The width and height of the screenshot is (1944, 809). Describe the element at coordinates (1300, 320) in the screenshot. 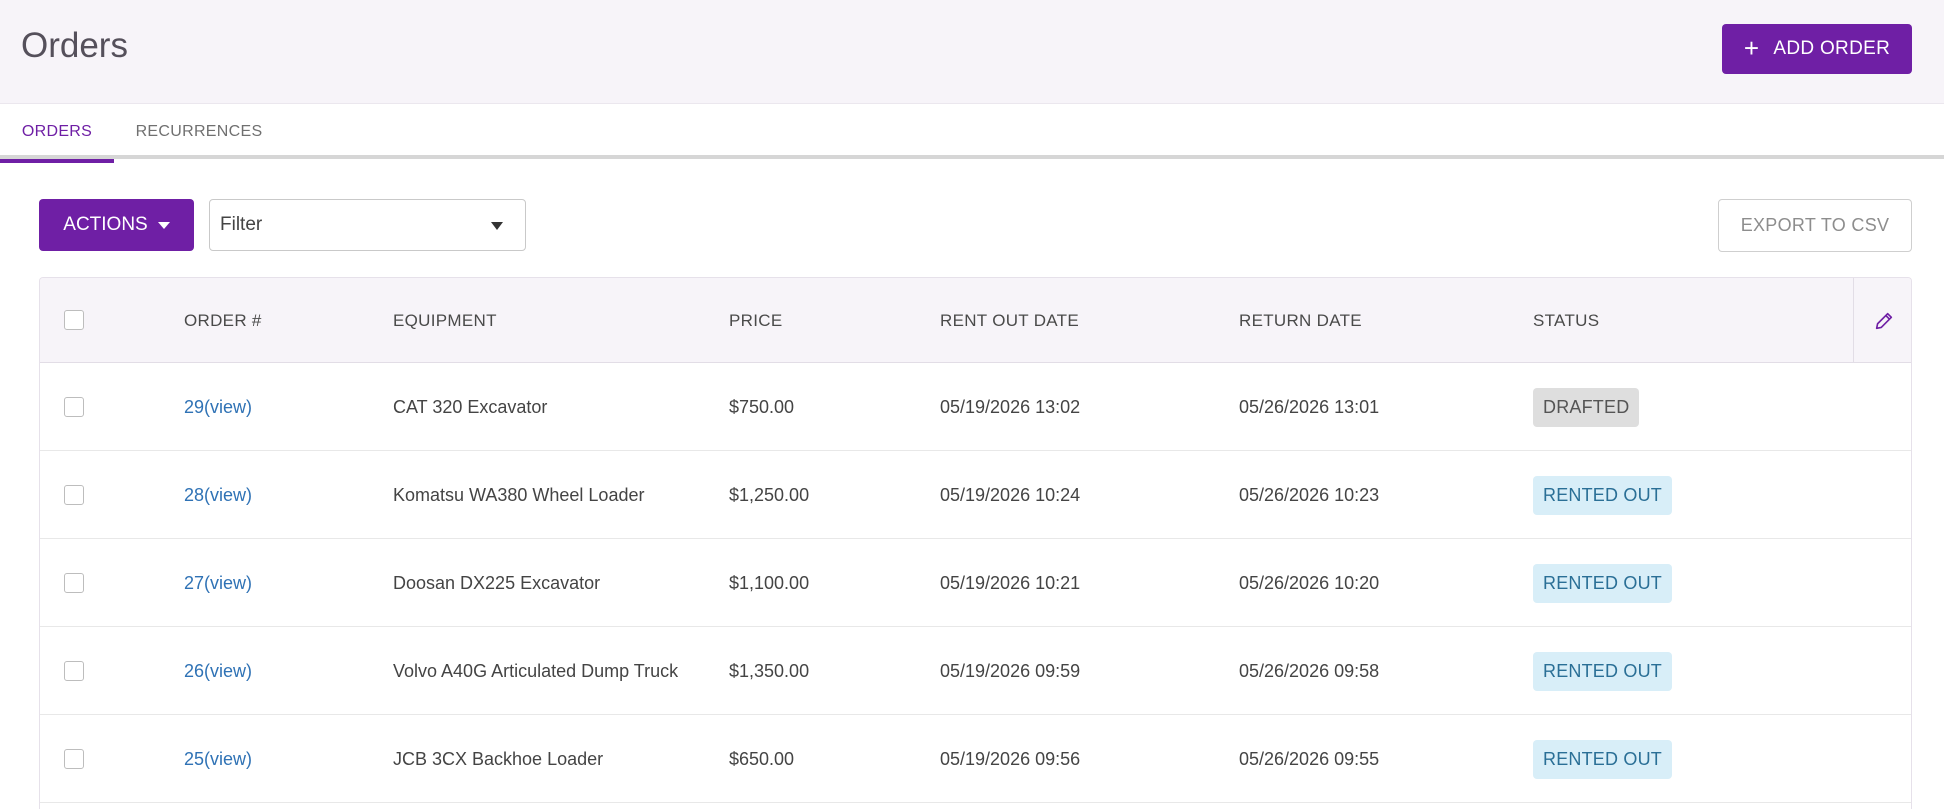

I see `column-header-return-date: RETURN DATE` at that location.